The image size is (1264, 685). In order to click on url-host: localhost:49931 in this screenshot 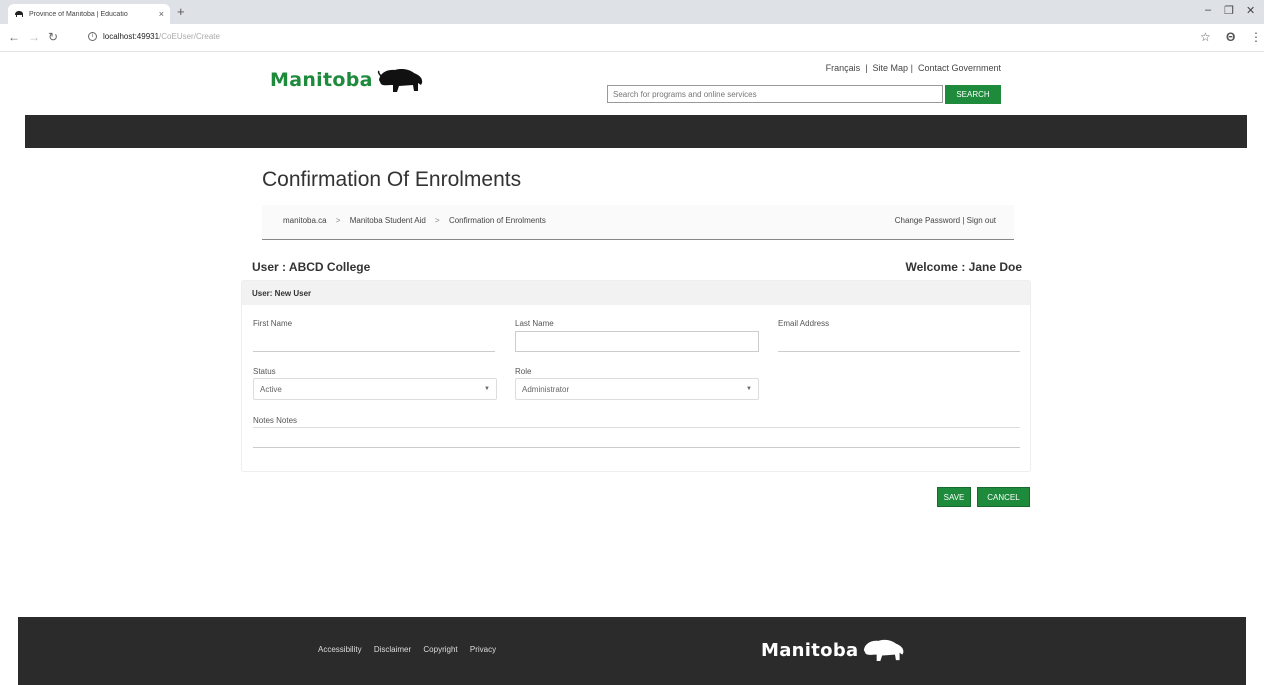, I will do `click(131, 36)`.